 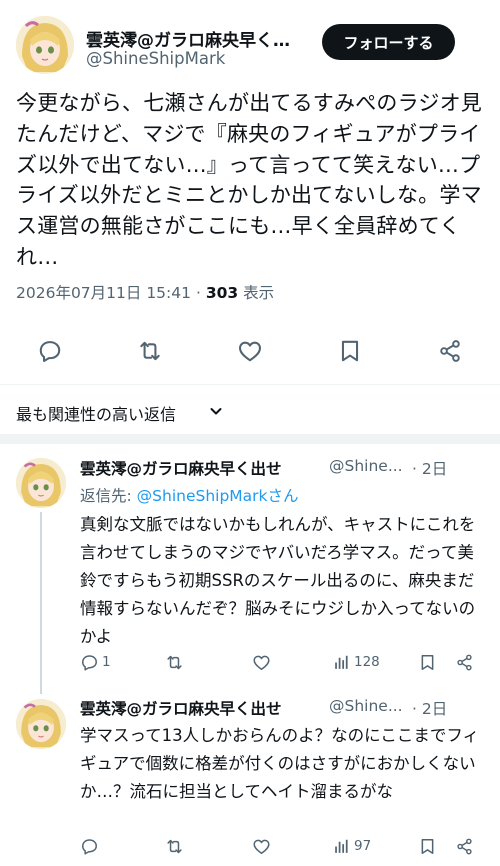 What do you see at coordinates (367, 662) in the screenshot?
I see `views-count: 128` at bounding box center [367, 662].